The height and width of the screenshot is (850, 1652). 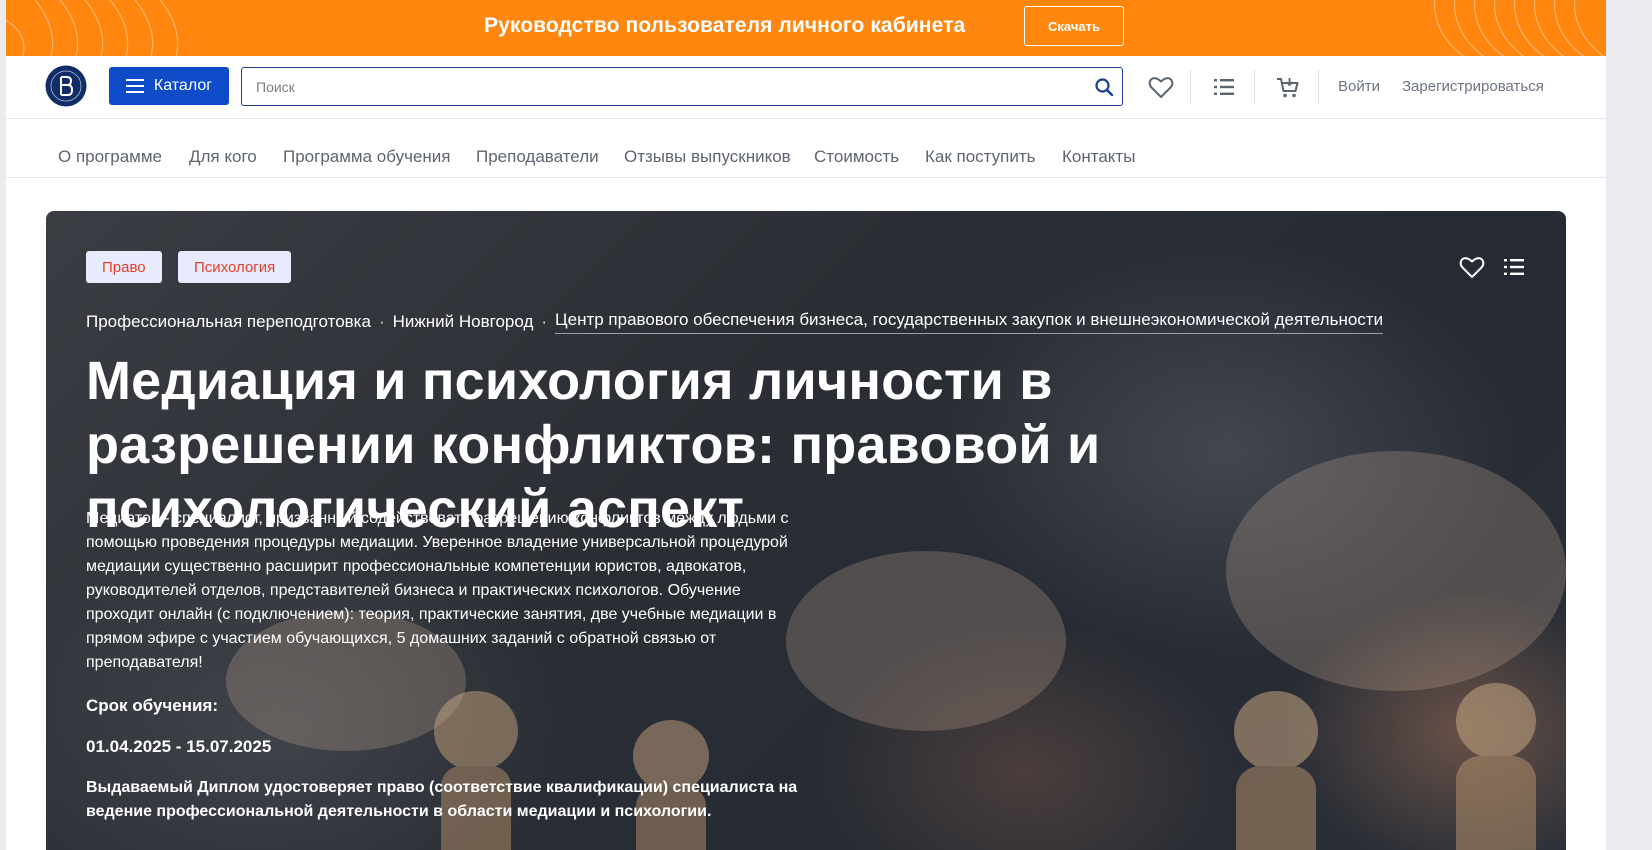 I want to click on search-bar, so click(x=682, y=86).